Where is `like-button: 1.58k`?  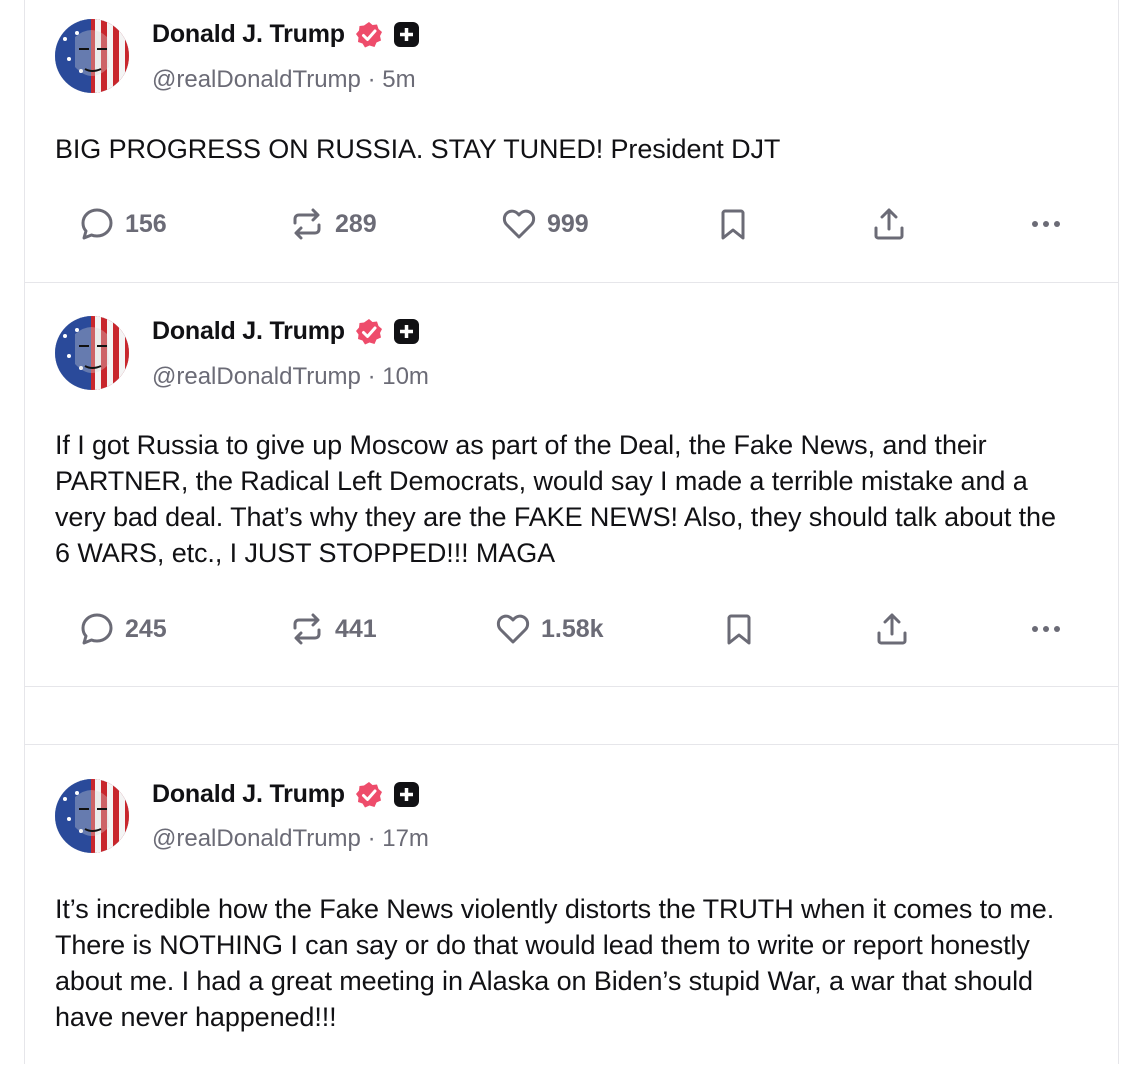 like-button: 1.58k is located at coordinates (549, 629).